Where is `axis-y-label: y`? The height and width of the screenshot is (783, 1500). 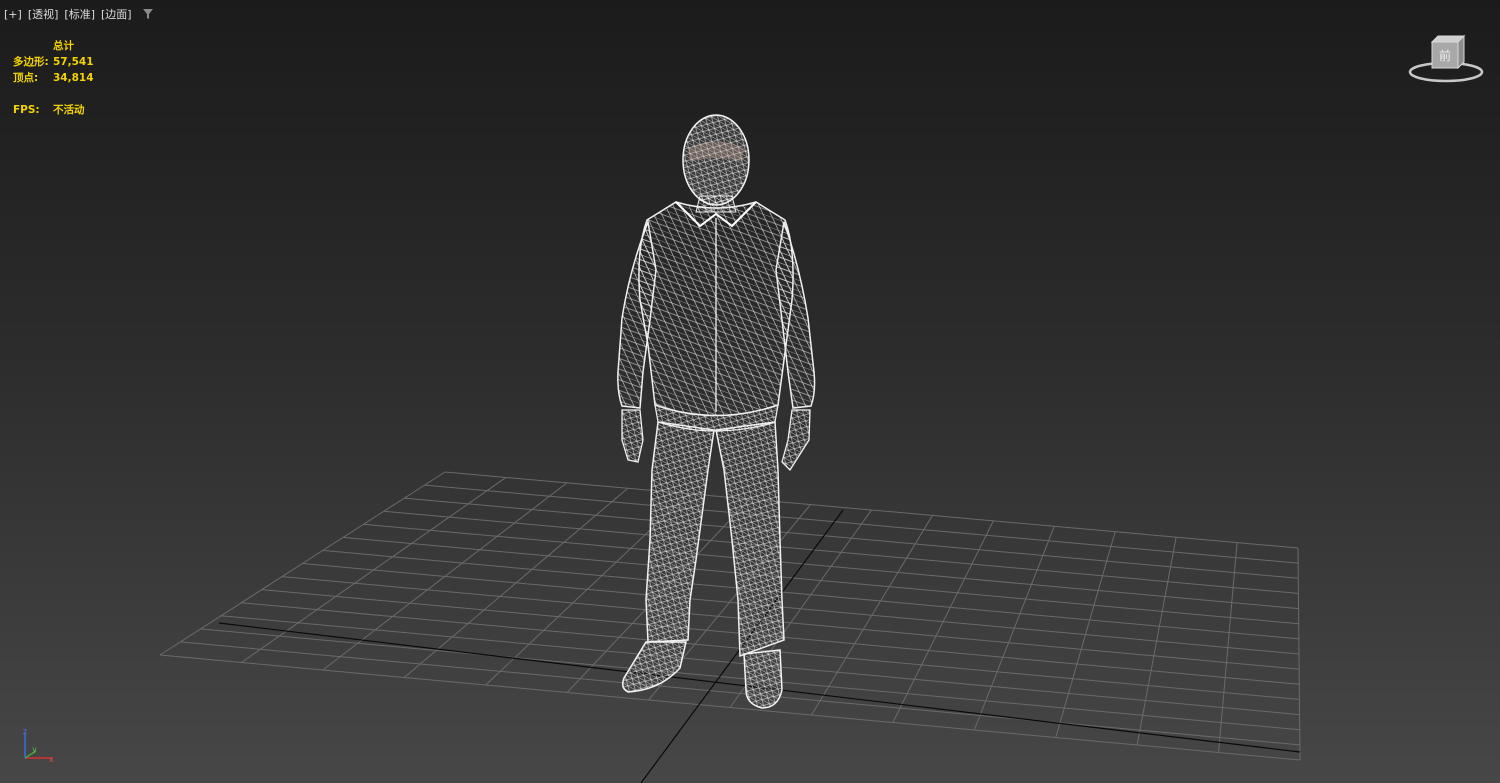 axis-y-label: y is located at coordinates (34, 749).